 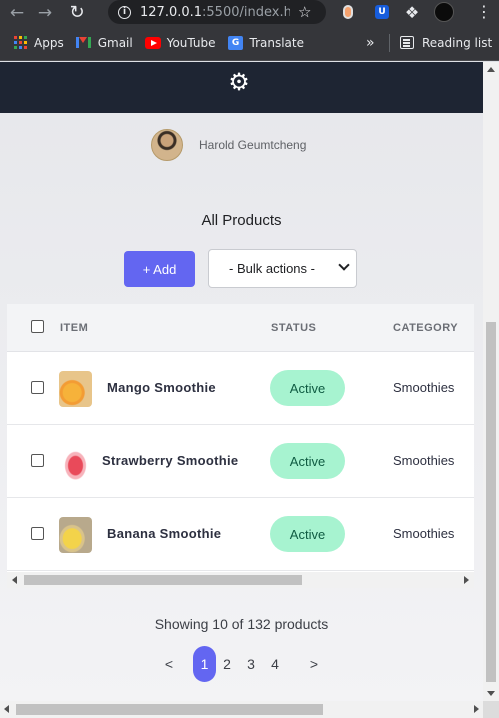 What do you see at coordinates (167, 145) in the screenshot?
I see `avatar` at bounding box center [167, 145].